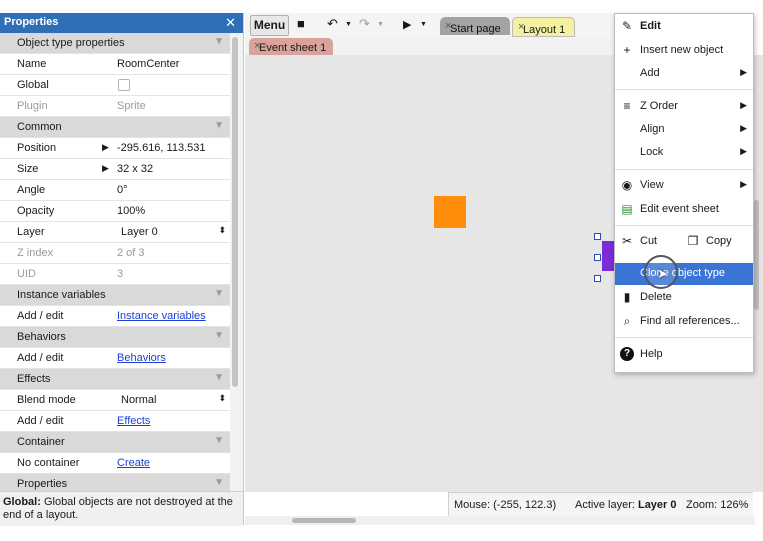  I want to click on property-value: Normal, so click(138, 400).